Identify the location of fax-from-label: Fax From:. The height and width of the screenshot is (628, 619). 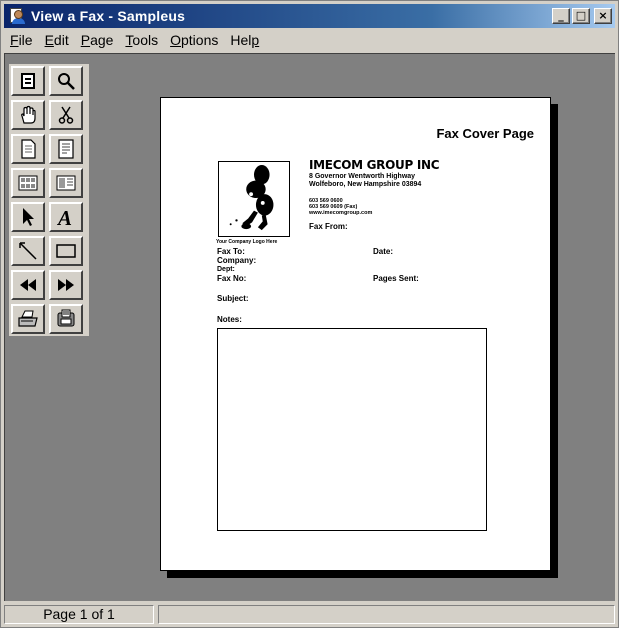
(328, 226).